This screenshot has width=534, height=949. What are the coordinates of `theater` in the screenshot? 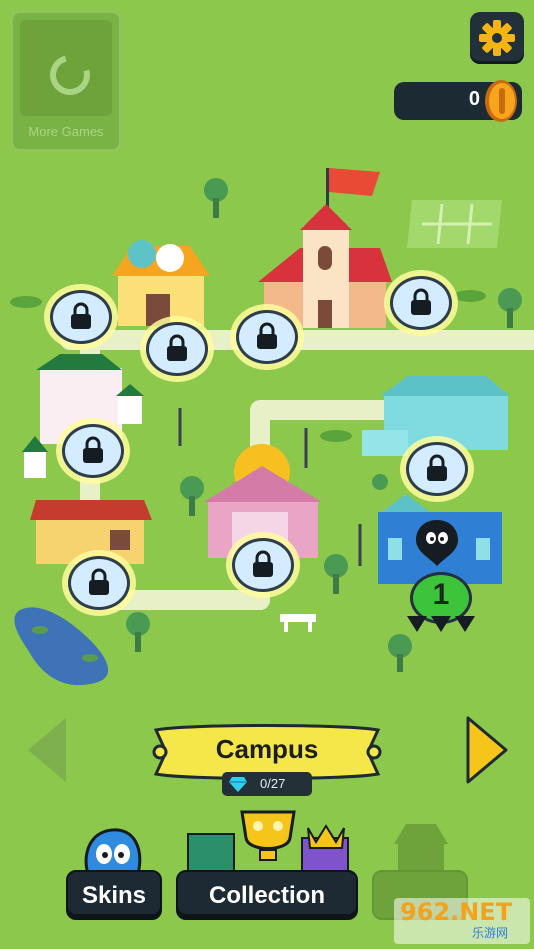 It's located at (161, 283).